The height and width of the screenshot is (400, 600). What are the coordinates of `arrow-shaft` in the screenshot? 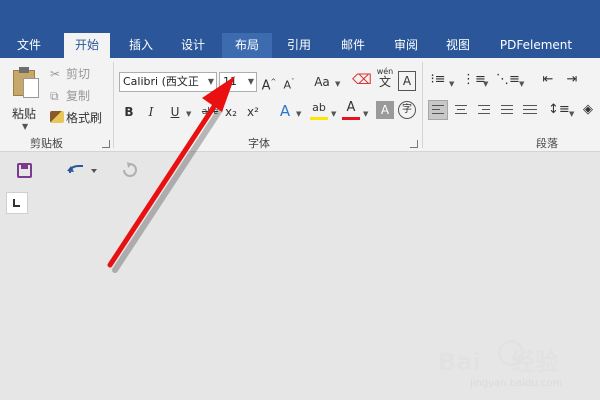 It's located at (162, 185).